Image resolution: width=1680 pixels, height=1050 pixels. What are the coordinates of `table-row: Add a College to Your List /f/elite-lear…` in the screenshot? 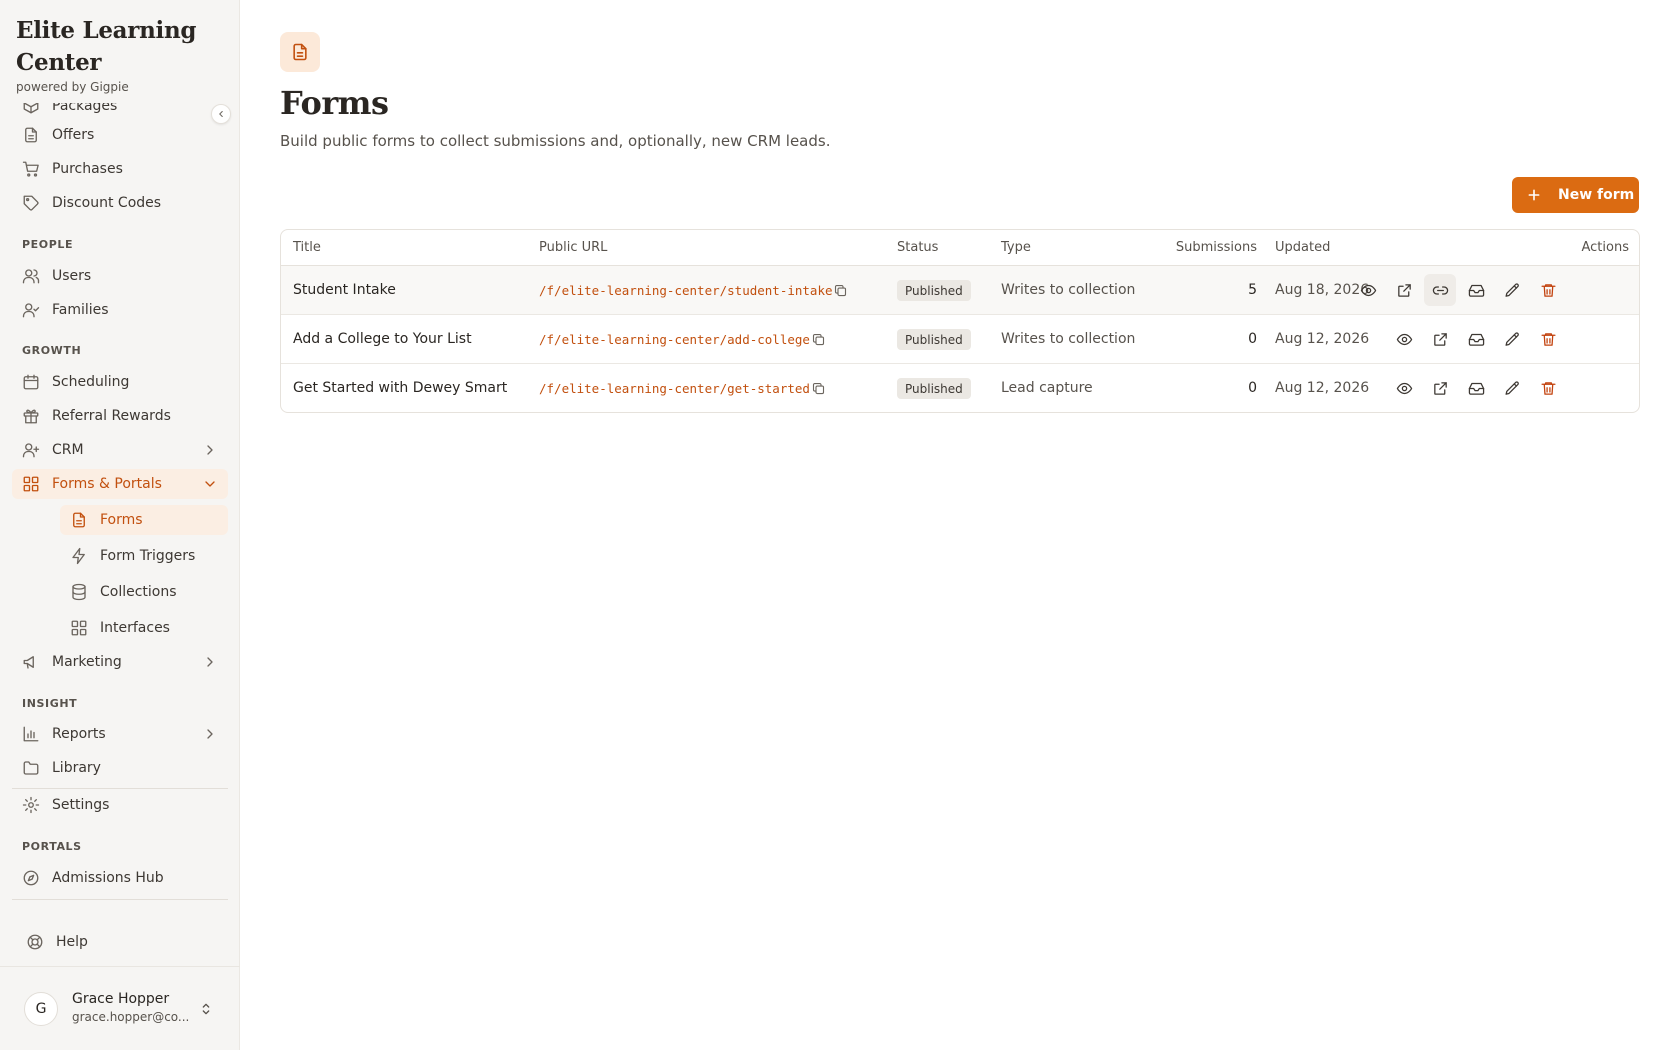 It's located at (960, 339).